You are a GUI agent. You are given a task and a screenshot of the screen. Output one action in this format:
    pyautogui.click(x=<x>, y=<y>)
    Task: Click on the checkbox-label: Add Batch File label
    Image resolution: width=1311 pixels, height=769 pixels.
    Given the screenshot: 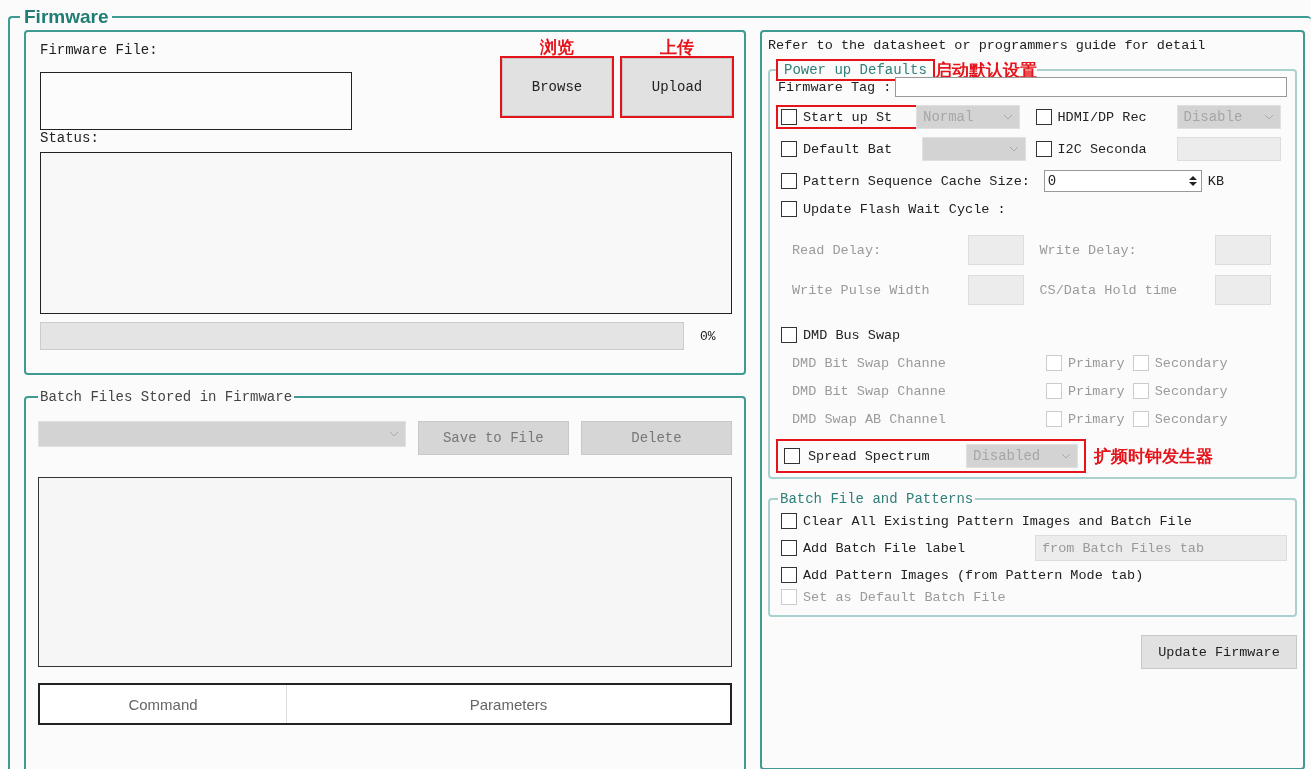 What is the action you would take?
    pyautogui.click(x=884, y=548)
    